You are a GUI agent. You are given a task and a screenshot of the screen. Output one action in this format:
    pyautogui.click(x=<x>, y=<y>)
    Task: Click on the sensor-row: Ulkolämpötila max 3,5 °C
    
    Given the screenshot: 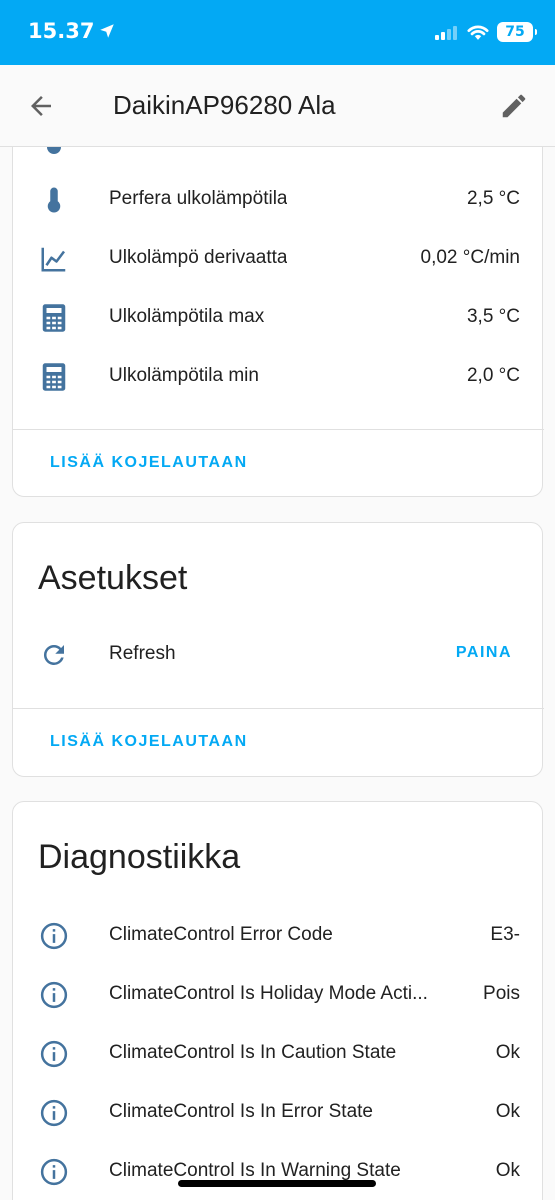 What is the action you would take?
    pyautogui.click(x=278, y=316)
    